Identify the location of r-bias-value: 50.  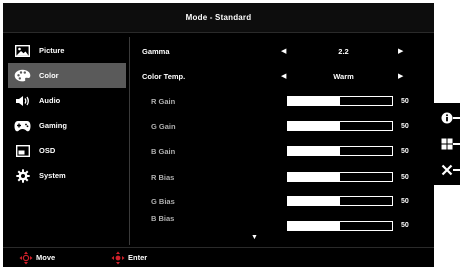
(405, 177).